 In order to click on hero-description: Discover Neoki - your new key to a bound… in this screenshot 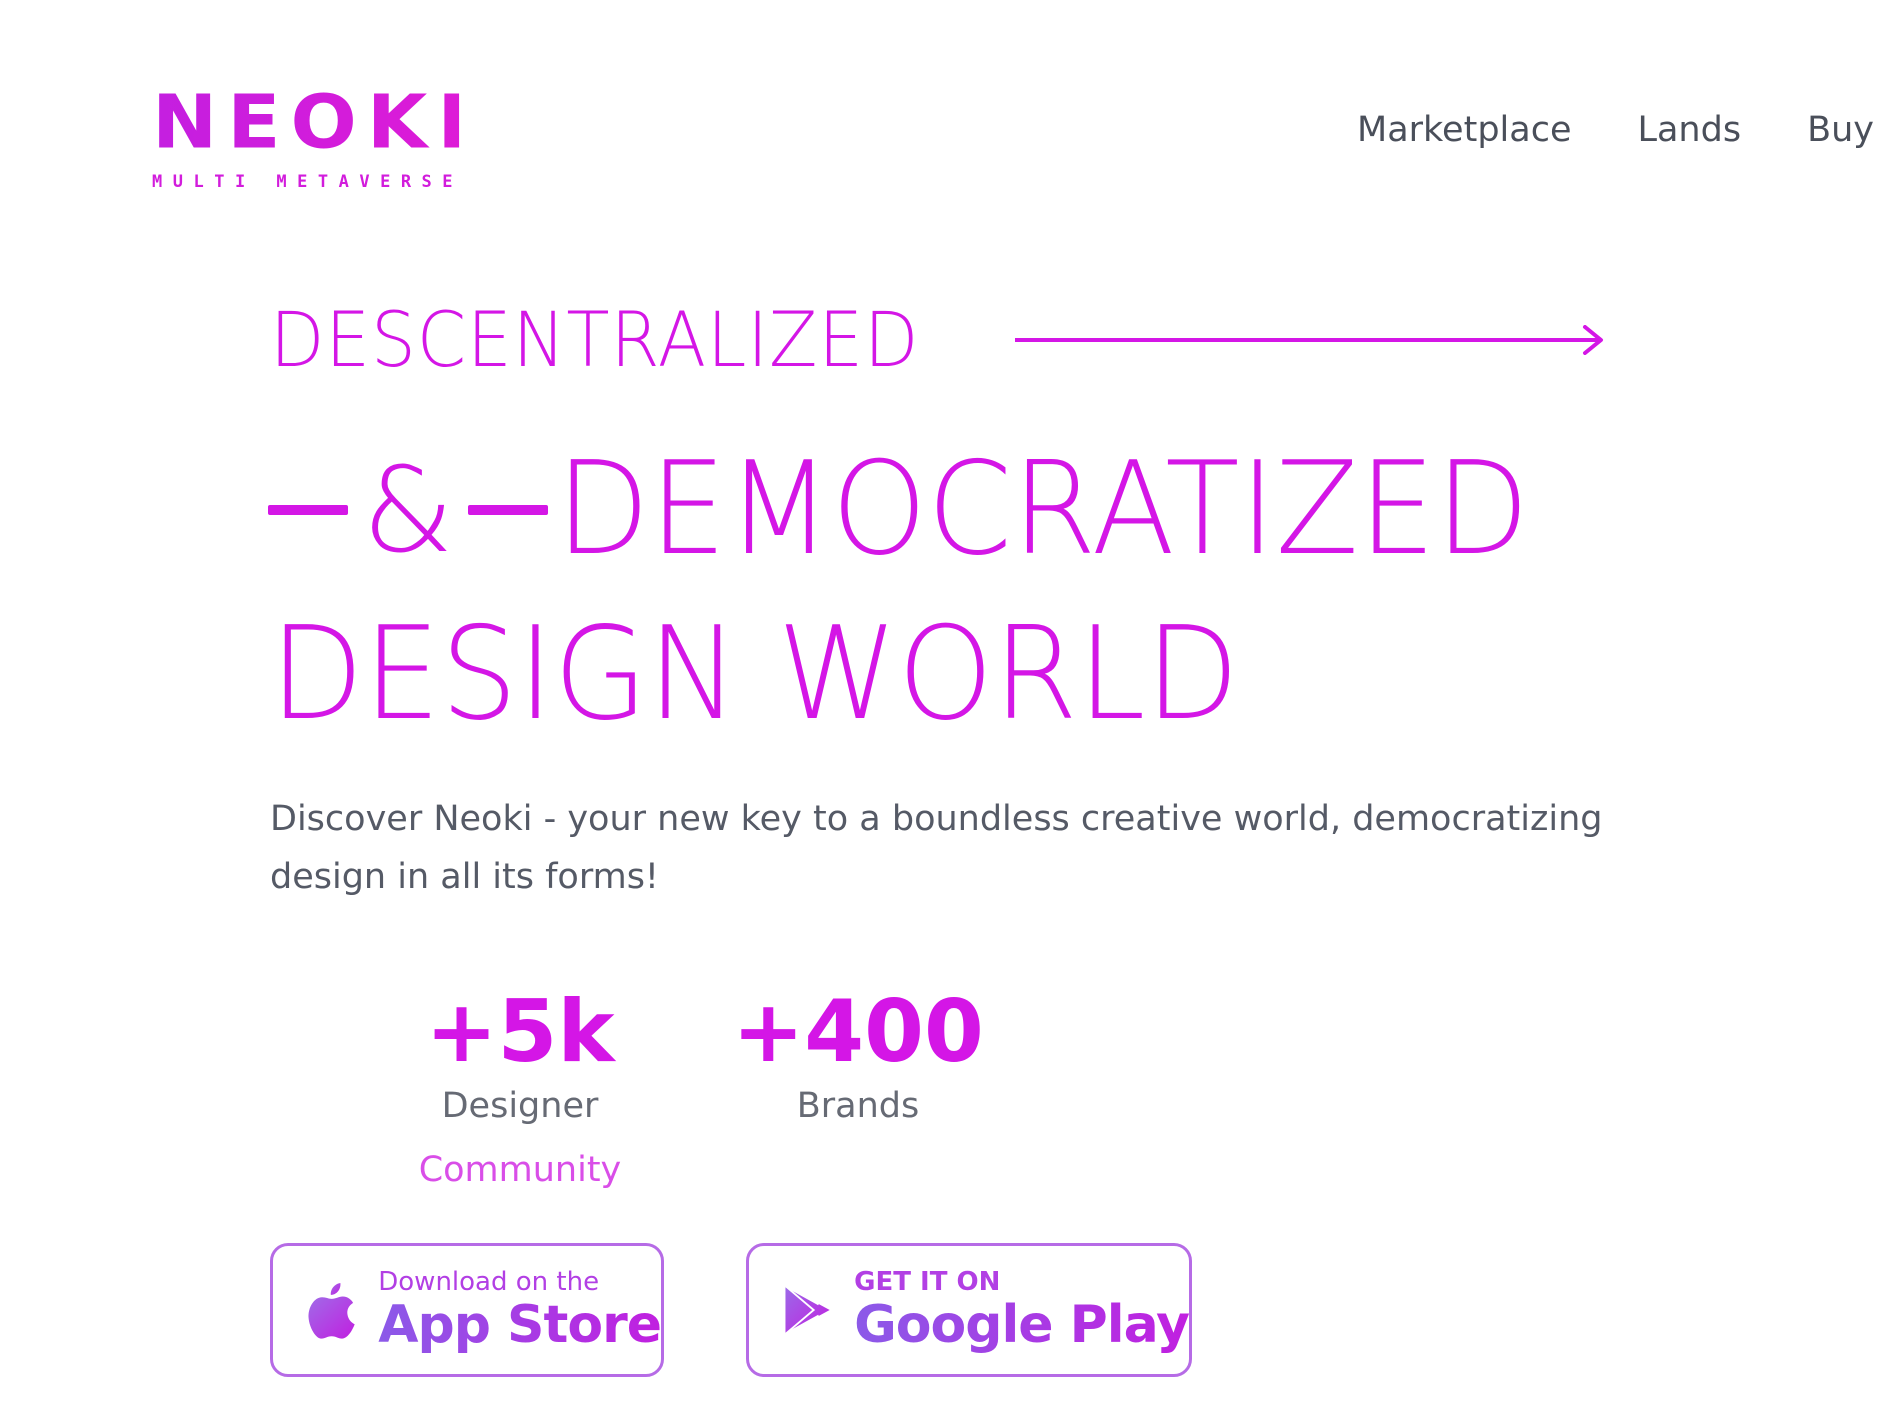, I will do `click(936, 848)`.